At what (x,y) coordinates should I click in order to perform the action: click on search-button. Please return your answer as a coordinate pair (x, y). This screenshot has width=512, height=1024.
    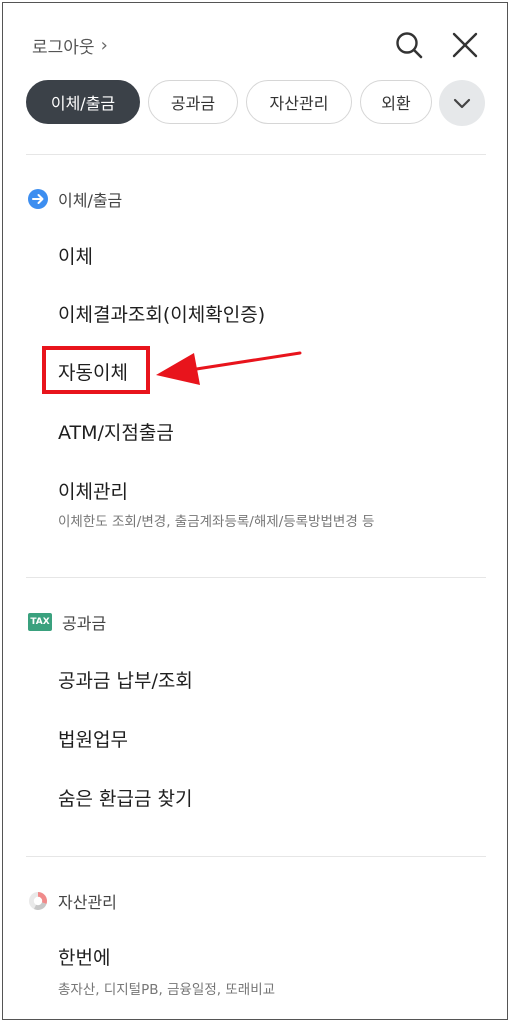
    Looking at the image, I should click on (409, 45).